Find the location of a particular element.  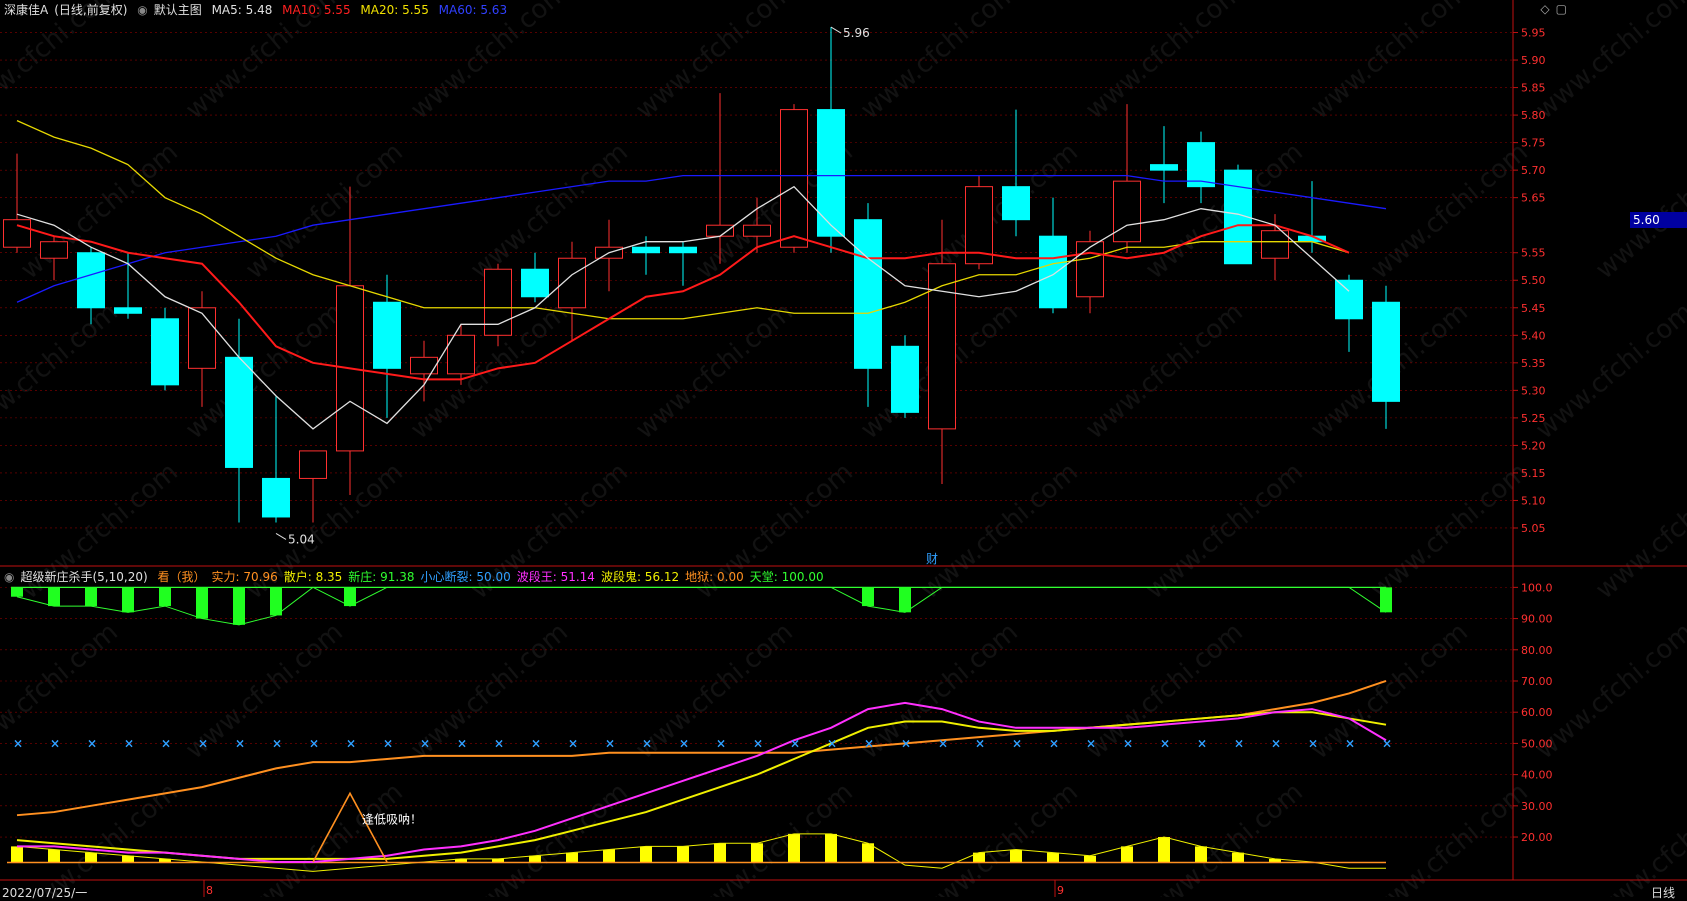

indicator-value-7: 地狱: 0.00 is located at coordinates (714, 577).